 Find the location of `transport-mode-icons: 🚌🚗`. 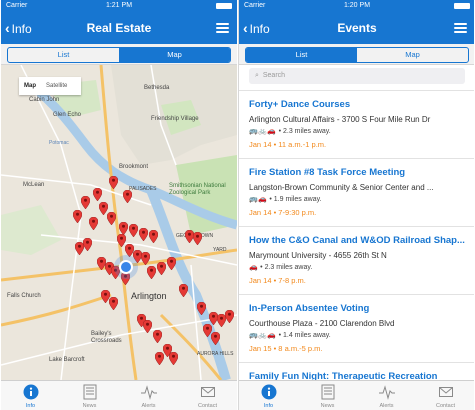

transport-mode-icons: 🚌🚗 is located at coordinates (258, 199).